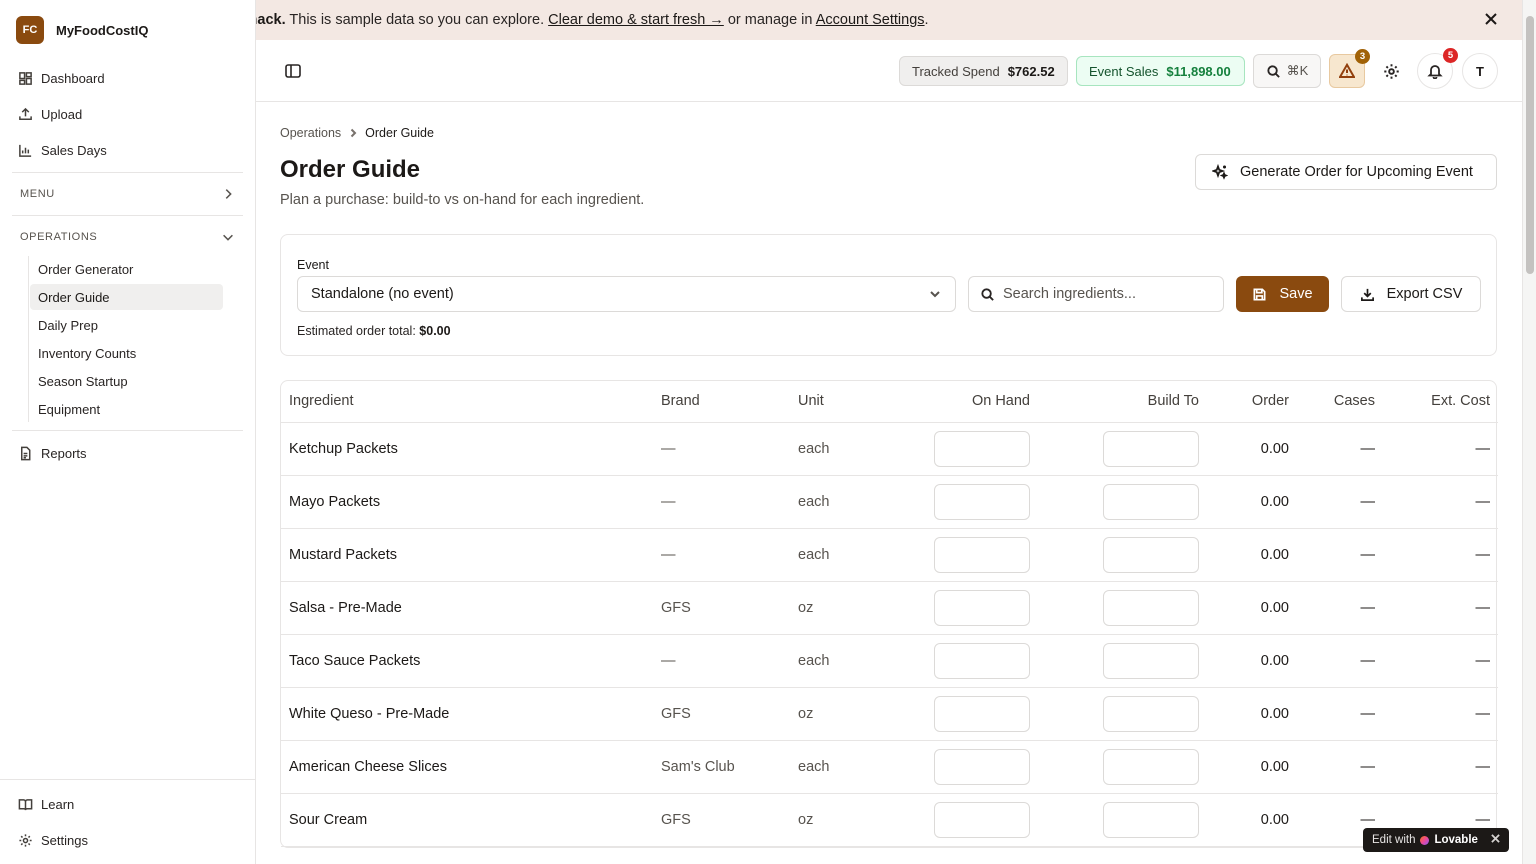 The width and height of the screenshot is (1536, 864). I want to click on sidebar-footer: Learn Settings, so click(127, 821).